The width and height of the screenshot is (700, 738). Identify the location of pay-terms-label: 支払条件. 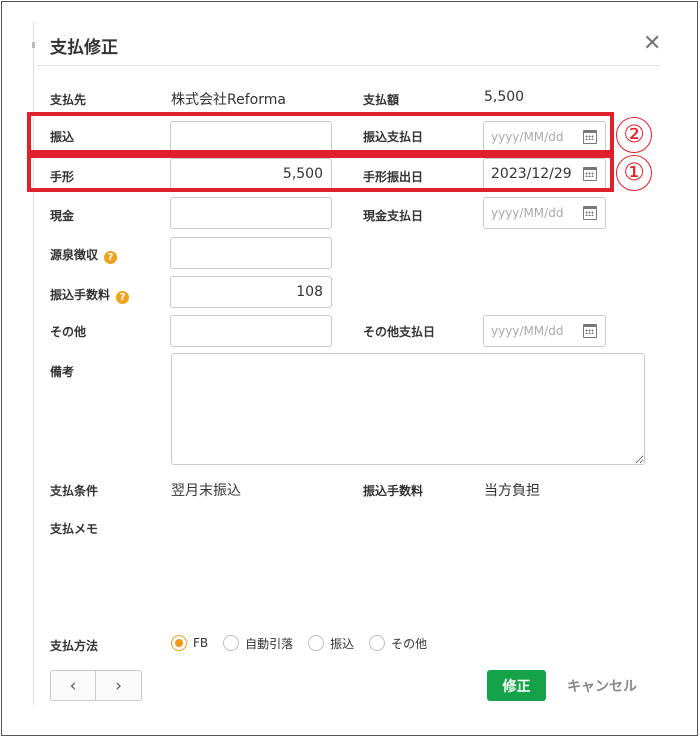
(74, 491).